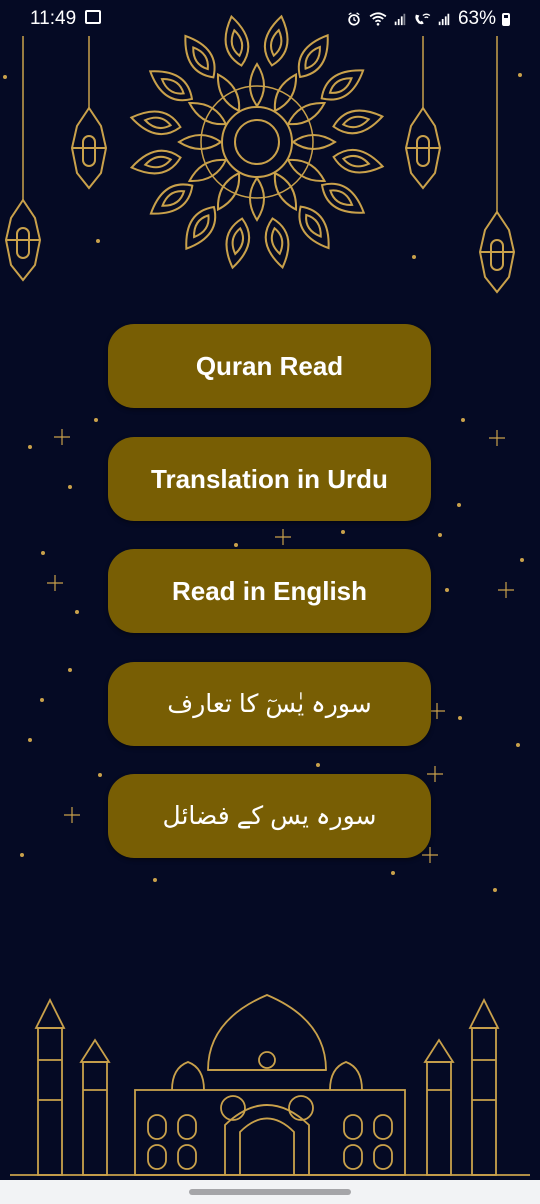  I want to click on navigation-bar, so click(270, 1192).